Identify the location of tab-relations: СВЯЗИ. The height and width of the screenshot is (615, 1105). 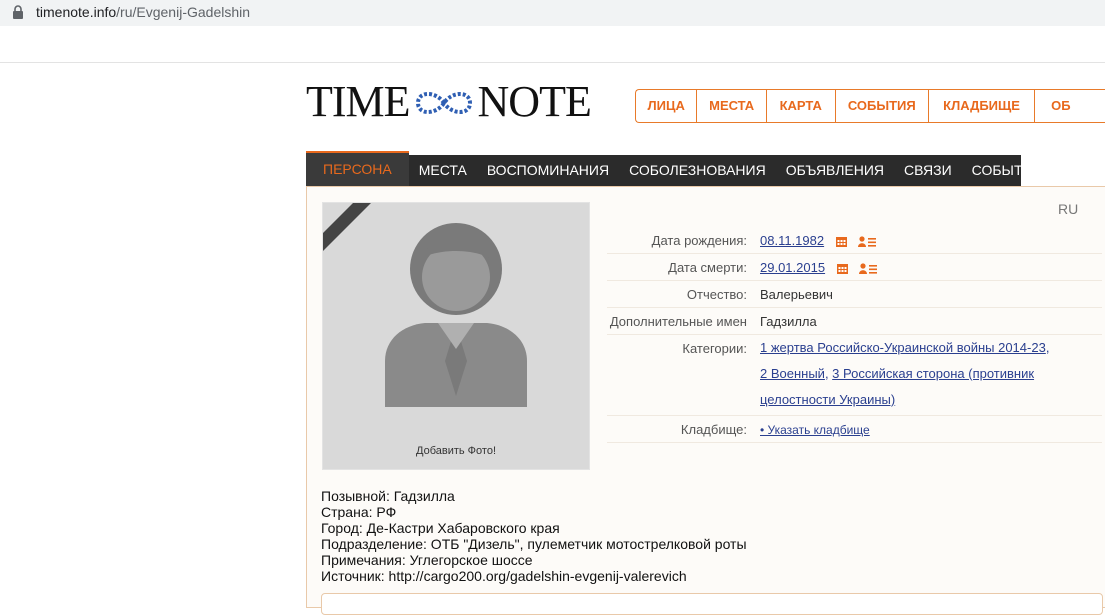
(928, 170).